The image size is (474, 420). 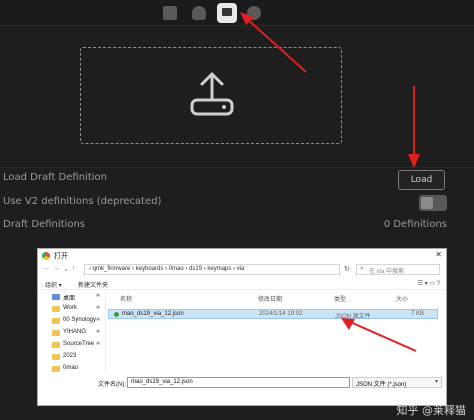 I want to click on new-folder-button: 新建文件夹, so click(x=93, y=284).